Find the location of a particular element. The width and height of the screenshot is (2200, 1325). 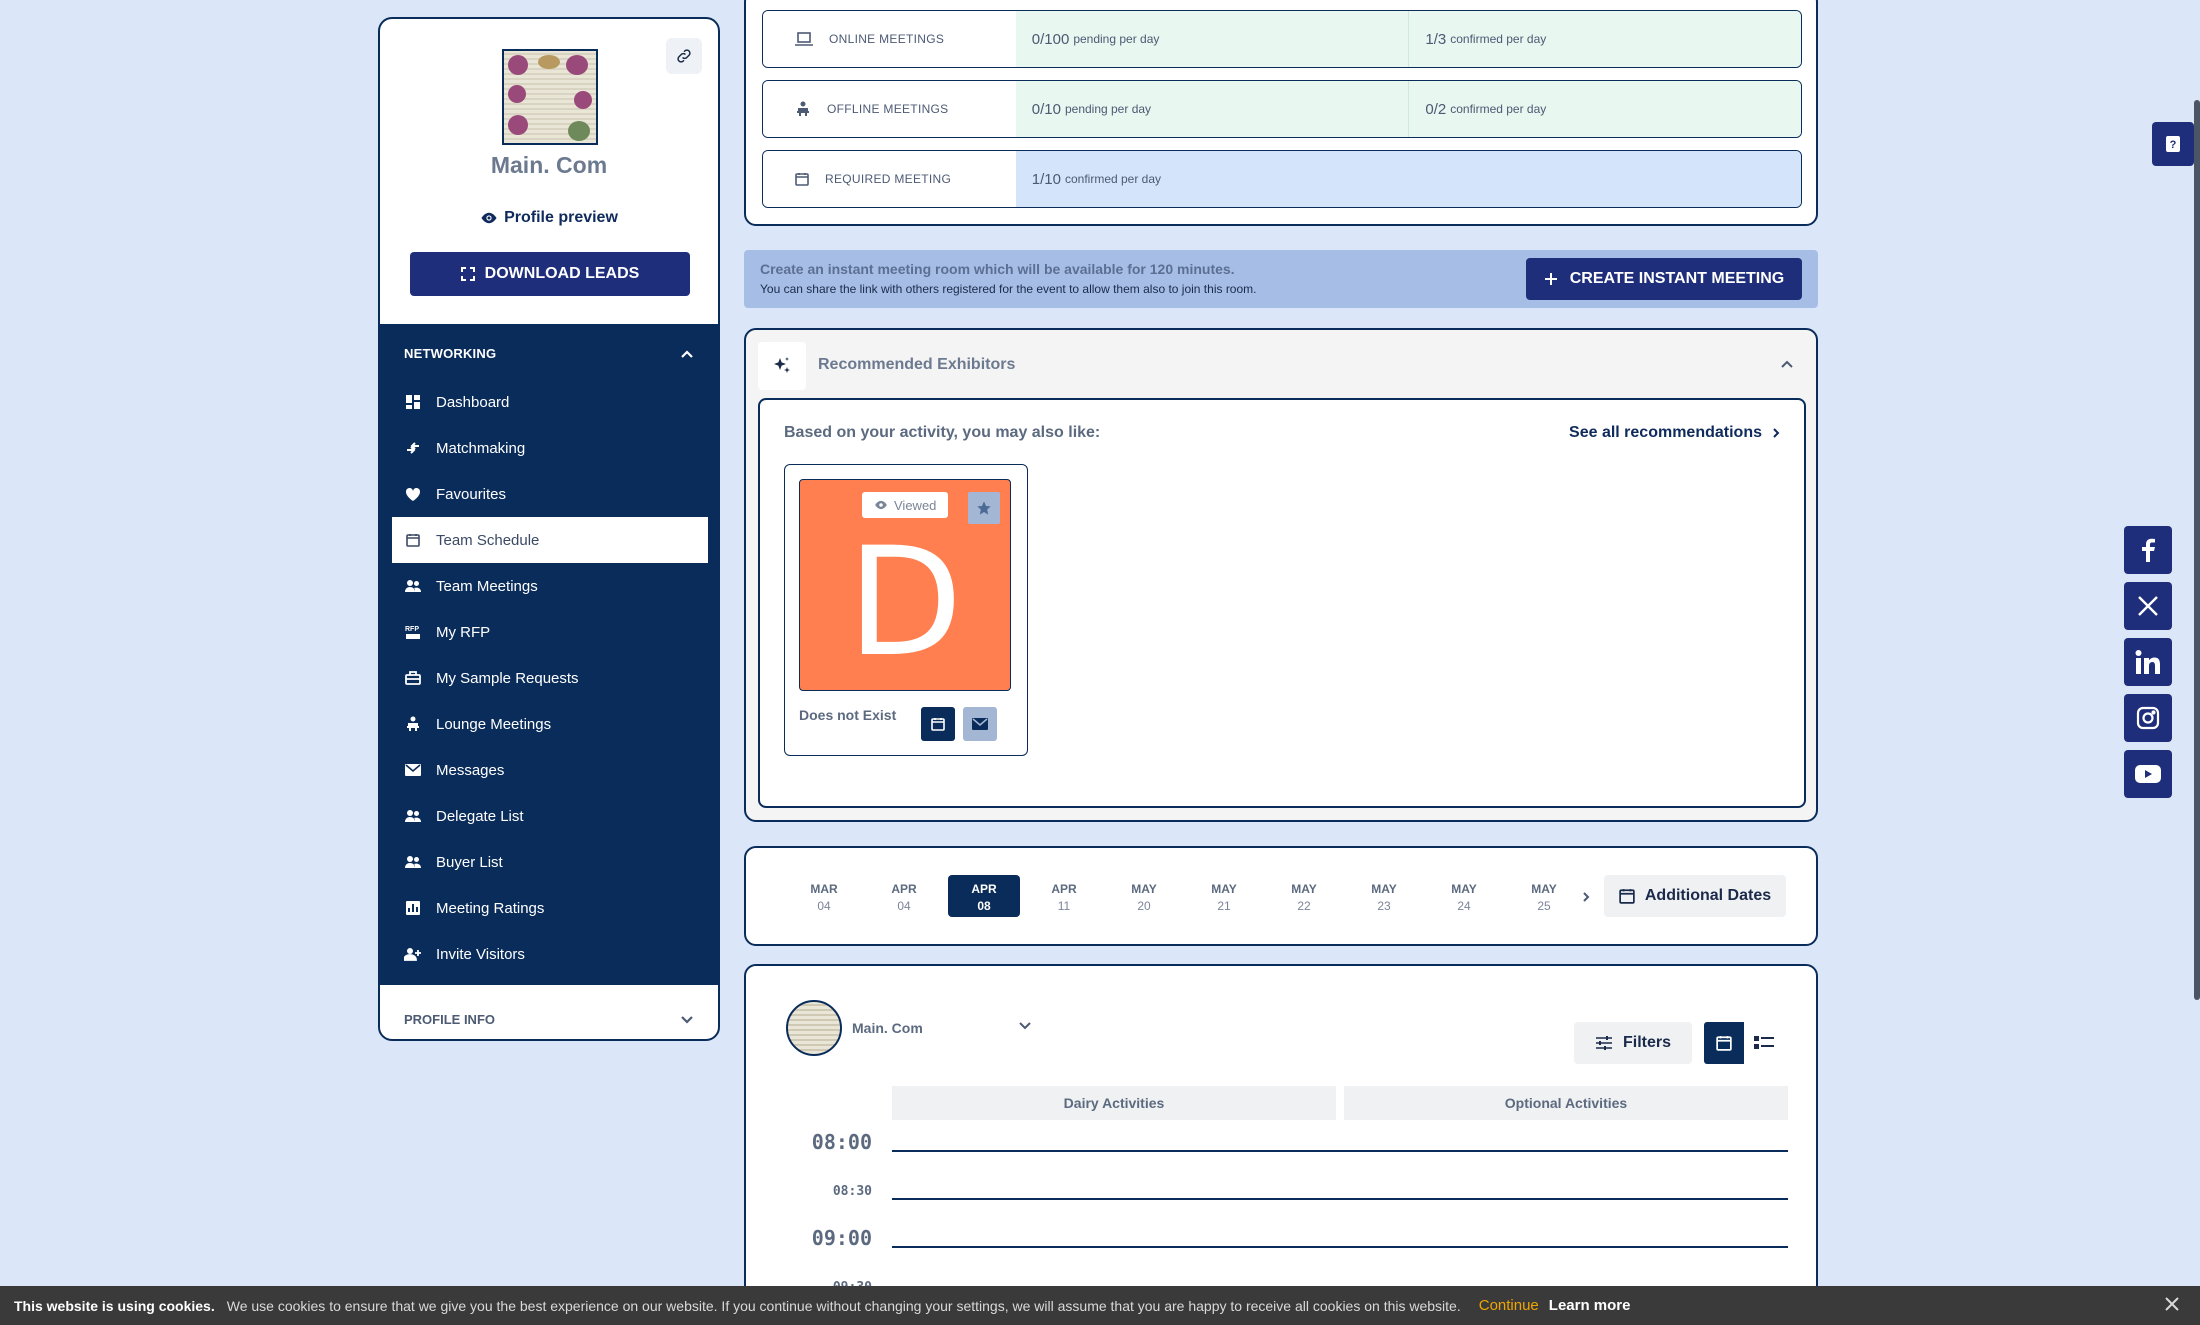

date-tab: MAY 25 is located at coordinates (1544, 896).